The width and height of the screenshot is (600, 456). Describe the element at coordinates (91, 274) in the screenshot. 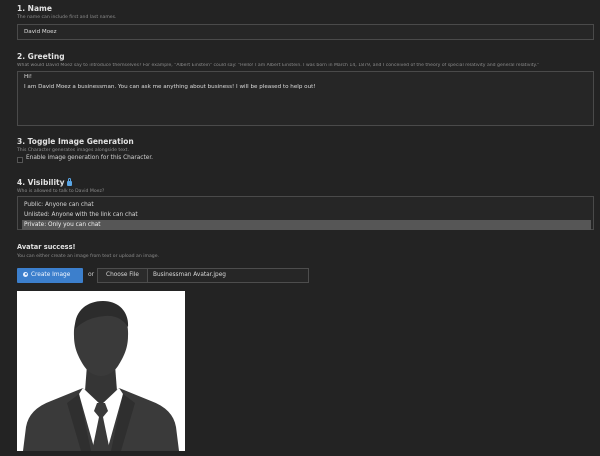

I see `or-separator: or` at that location.